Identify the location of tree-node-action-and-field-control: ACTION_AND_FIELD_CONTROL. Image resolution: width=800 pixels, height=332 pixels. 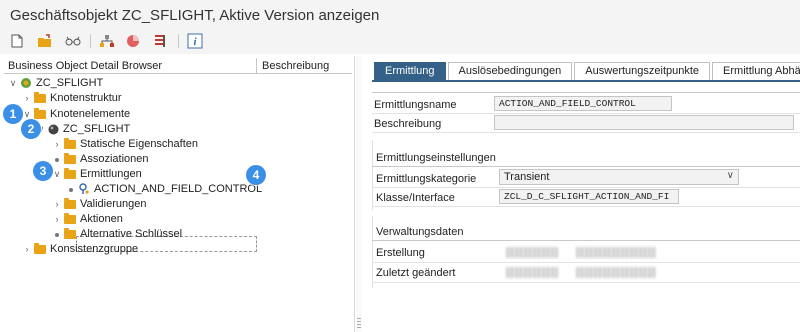
(164, 189).